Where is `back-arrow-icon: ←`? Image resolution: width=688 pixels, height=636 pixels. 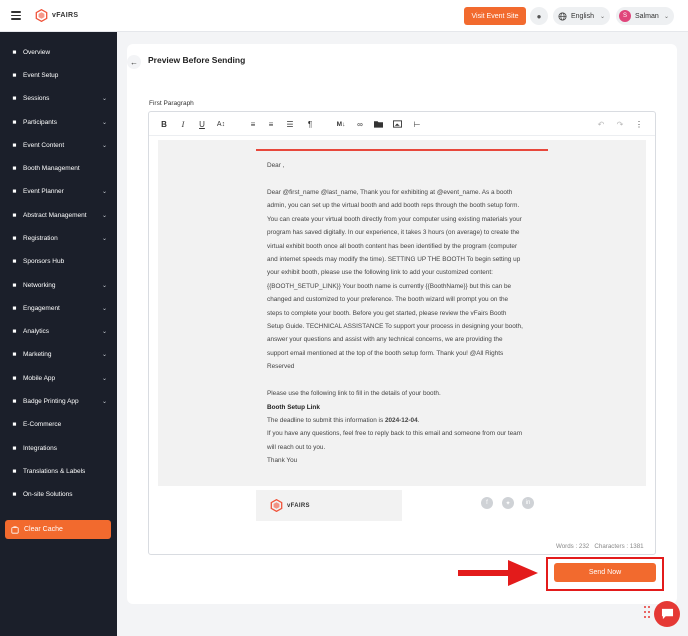
back-arrow-icon: ← is located at coordinates (134, 62).